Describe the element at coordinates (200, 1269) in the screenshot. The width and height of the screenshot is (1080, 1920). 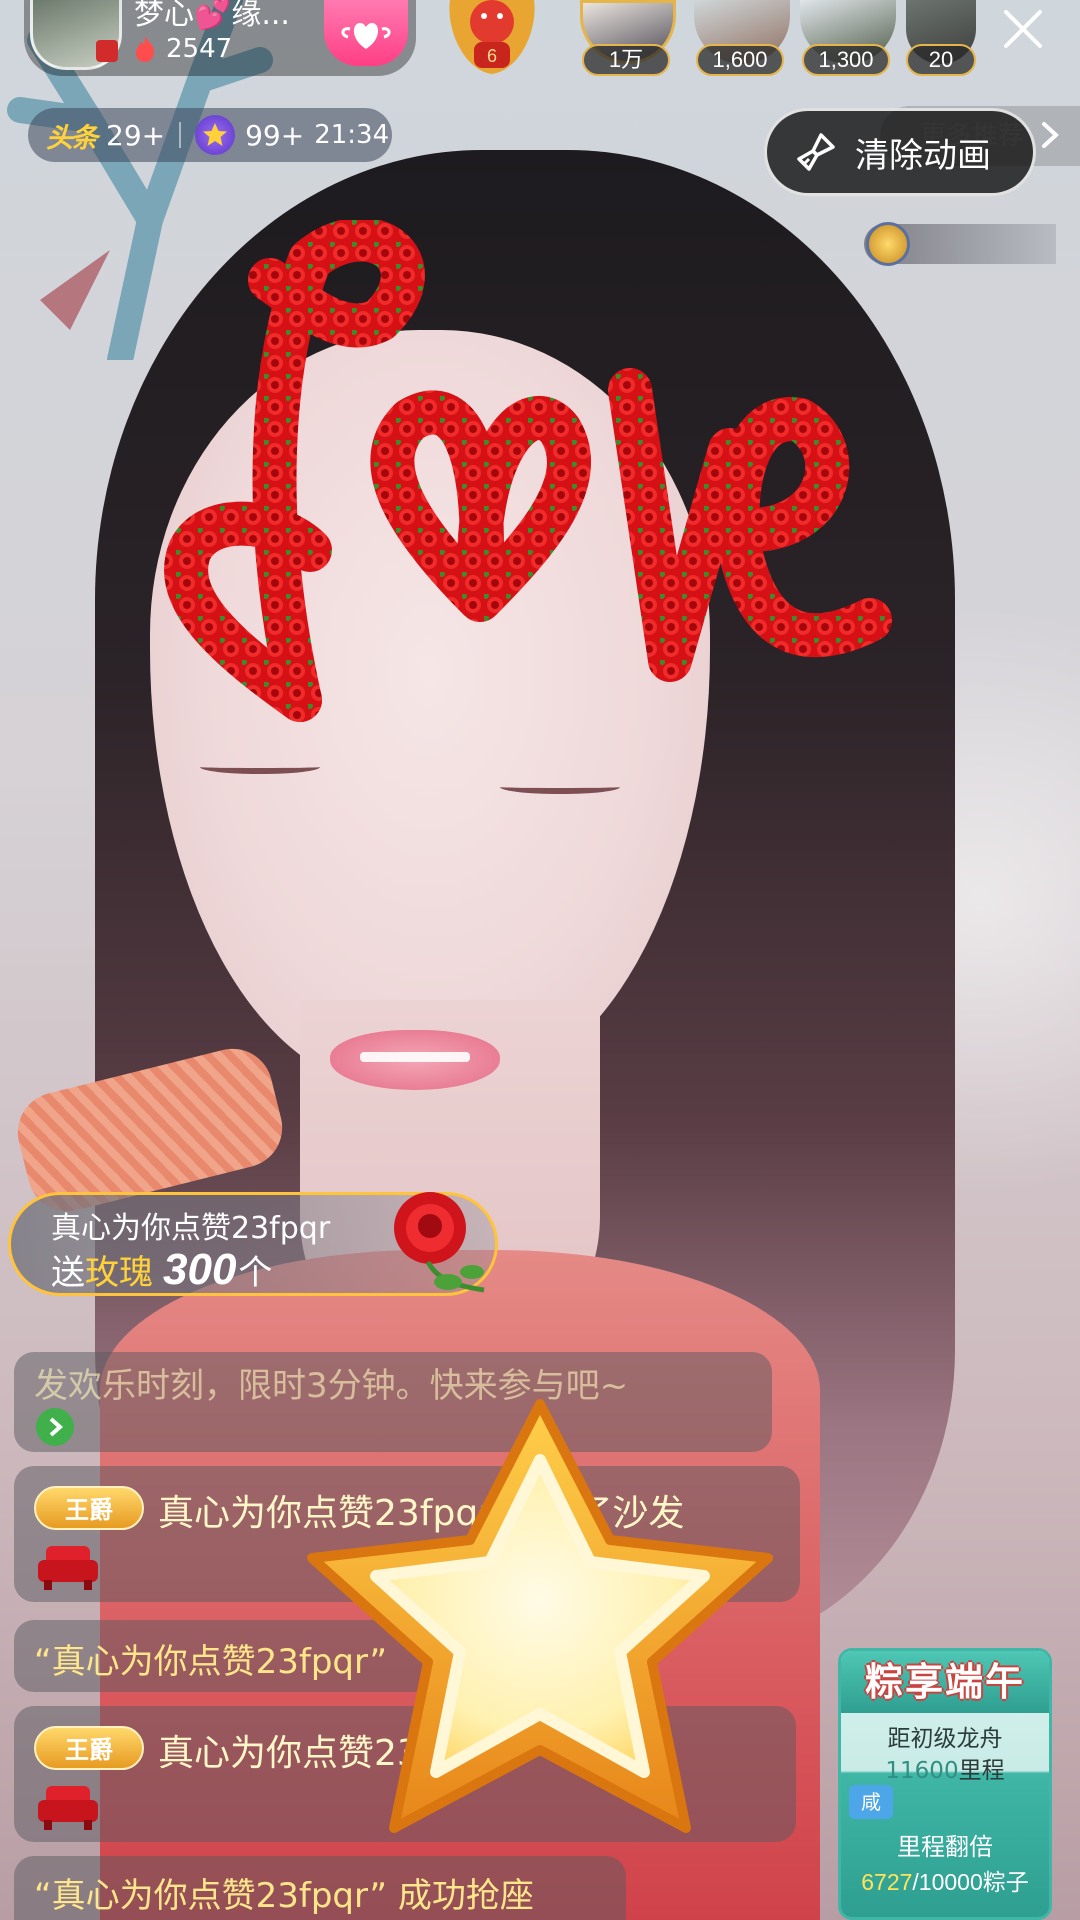
I see `gift-count: 300` at that location.